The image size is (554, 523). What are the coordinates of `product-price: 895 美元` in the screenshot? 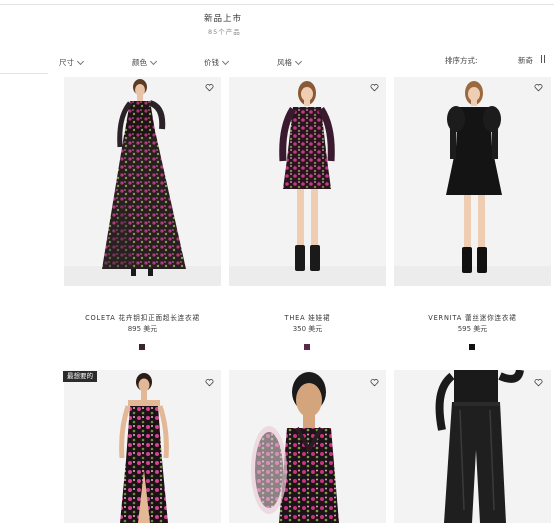 It's located at (142, 329).